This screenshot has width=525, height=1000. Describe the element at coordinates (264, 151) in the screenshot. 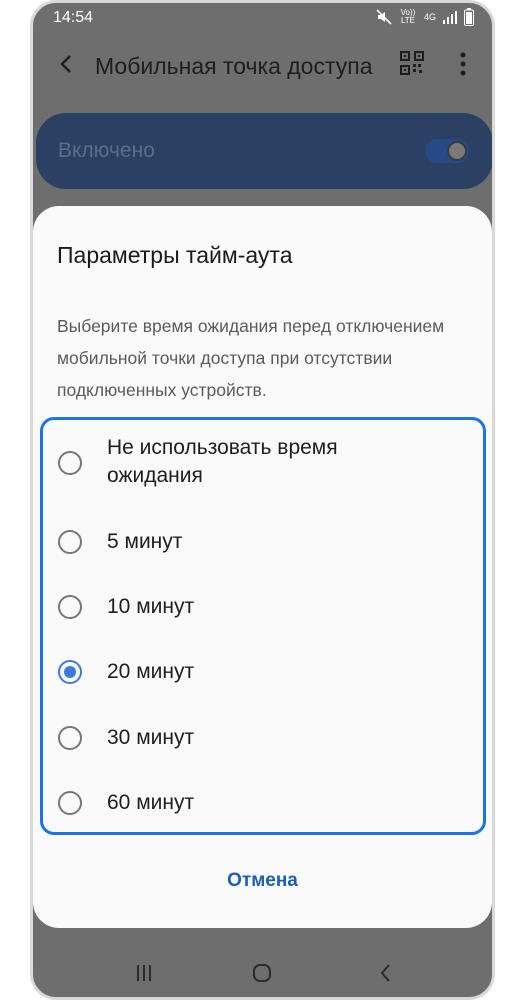

I see `hotspot-toggle-card: Включено` at that location.